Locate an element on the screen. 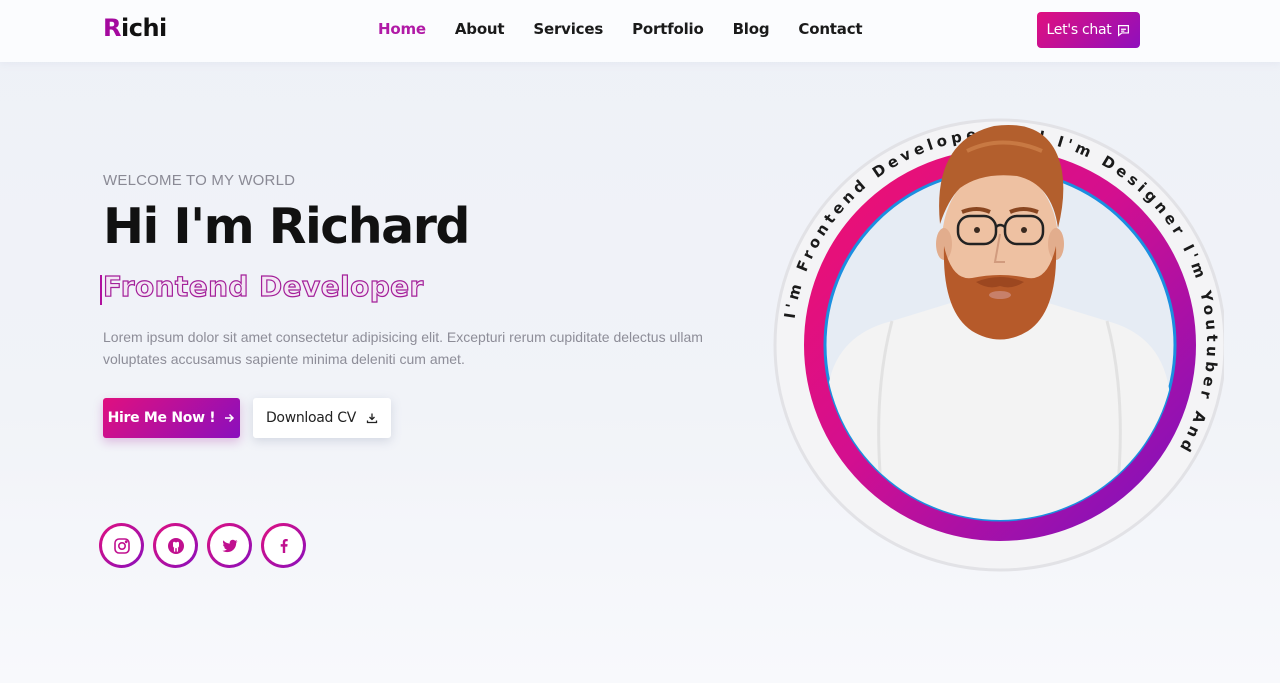 The width and height of the screenshot is (1280, 683). facebook-link is located at coordinates (283, 545).